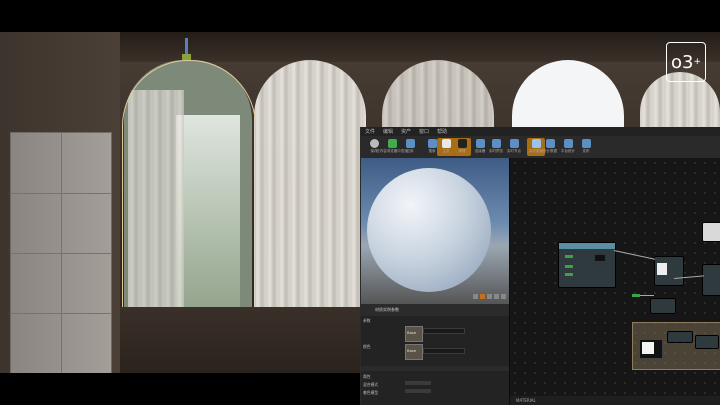  I want to click on toolbar-release-button: 发布, so click(586, 147).